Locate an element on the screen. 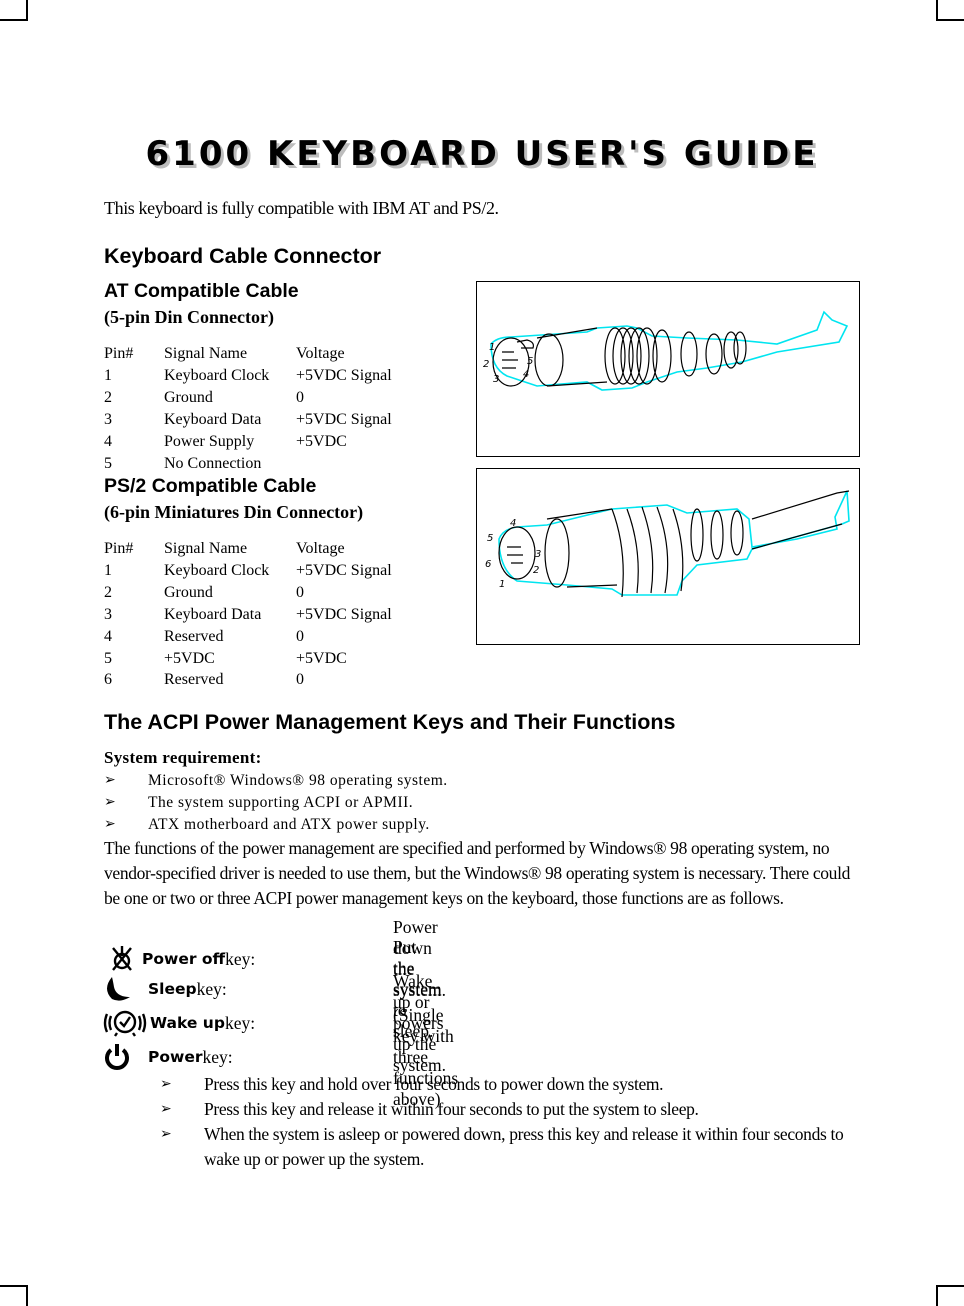 The width and height of the screenshot is (964, 1306). crop-mark-bottom-right-h is located at coordinates (950, 1286).